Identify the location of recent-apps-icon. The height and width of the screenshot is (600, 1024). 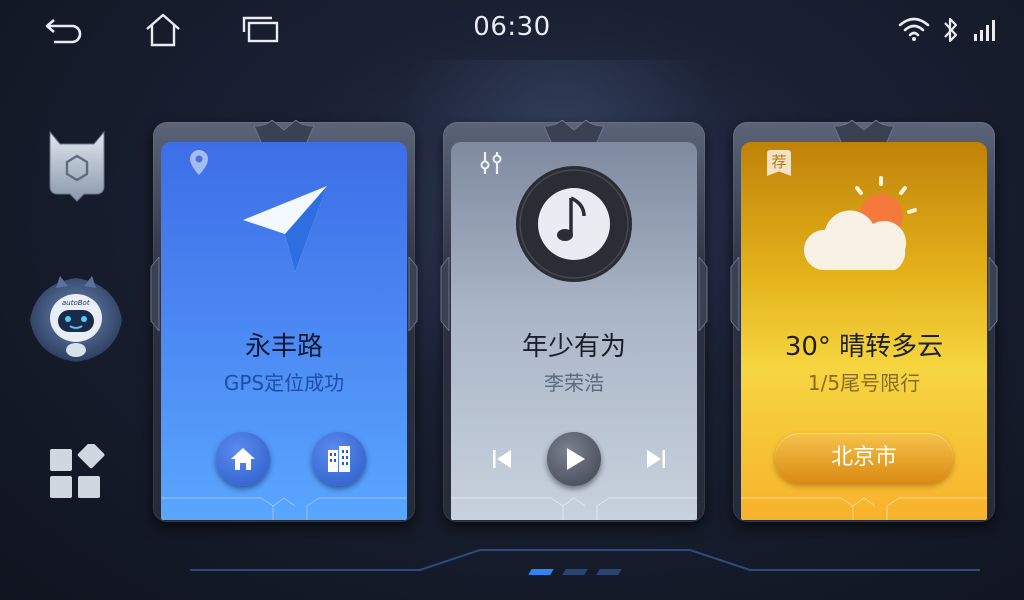
(261, 30).